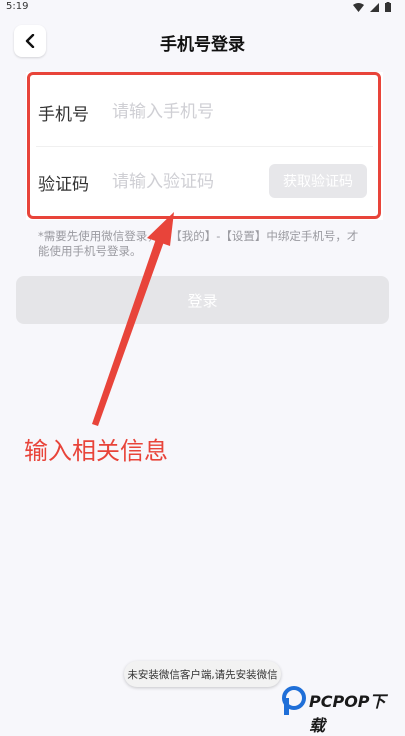 The image size is (405, 736). I want to click on header: 手机号登录, so click(202, 42).